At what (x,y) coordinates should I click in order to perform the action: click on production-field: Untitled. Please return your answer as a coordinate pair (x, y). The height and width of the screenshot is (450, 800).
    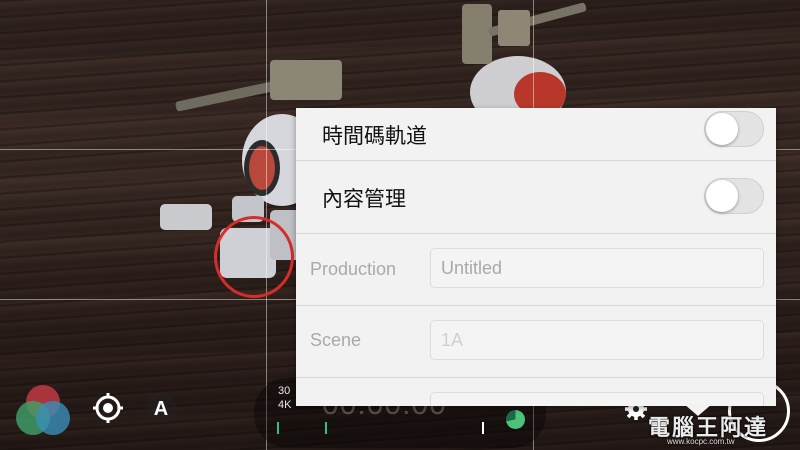
    Looking at the image, I should click on (597, 268).